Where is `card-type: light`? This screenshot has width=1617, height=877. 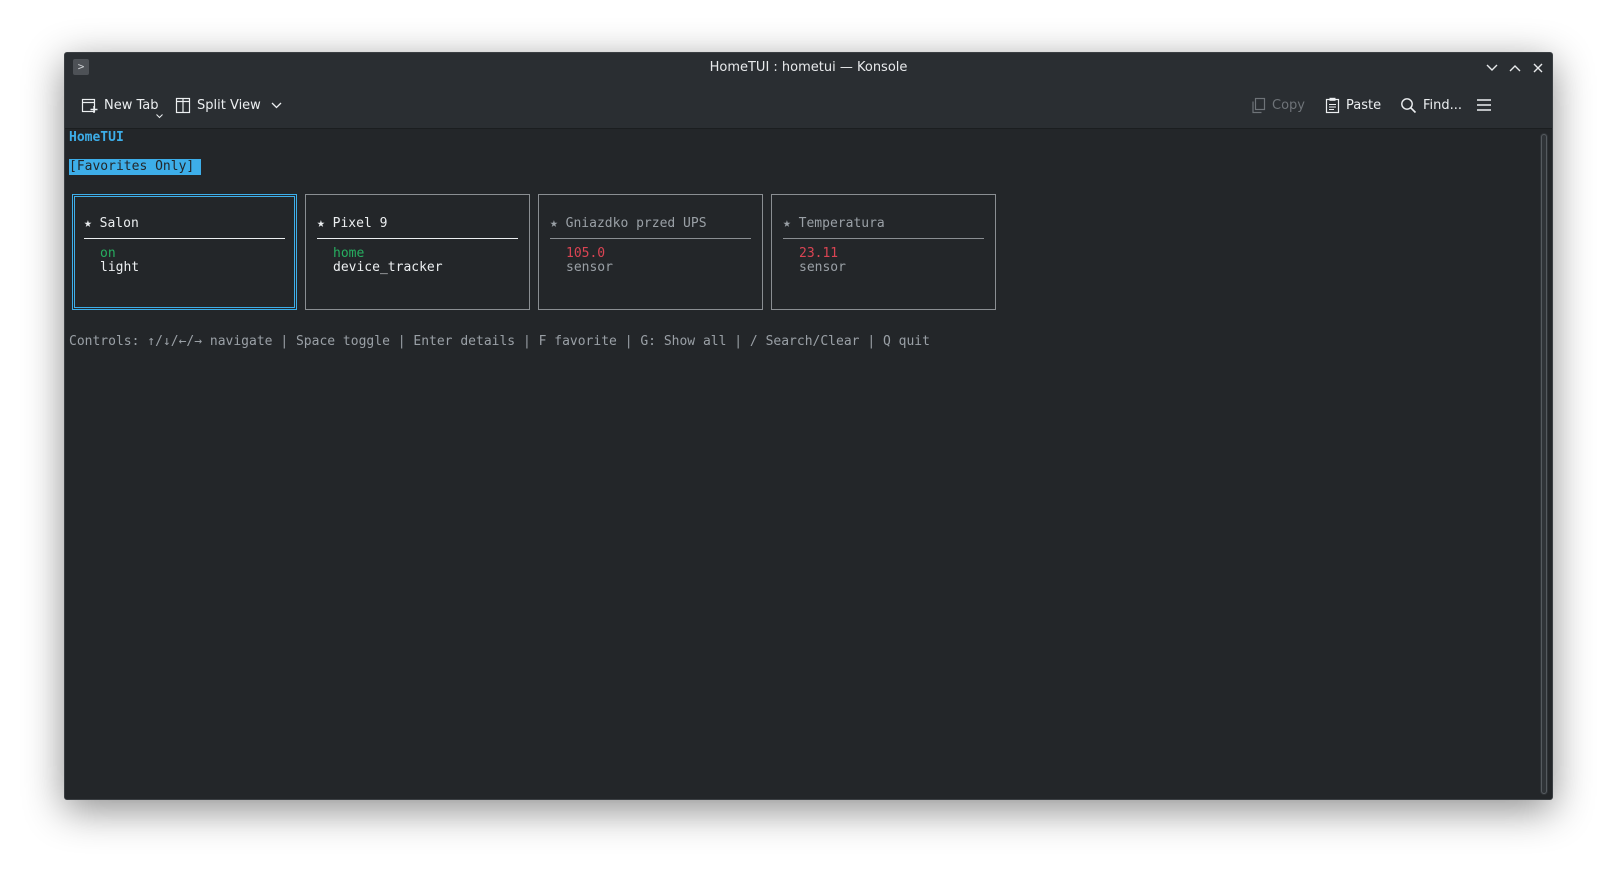
card-type: light is located at coordinates (120, 267).